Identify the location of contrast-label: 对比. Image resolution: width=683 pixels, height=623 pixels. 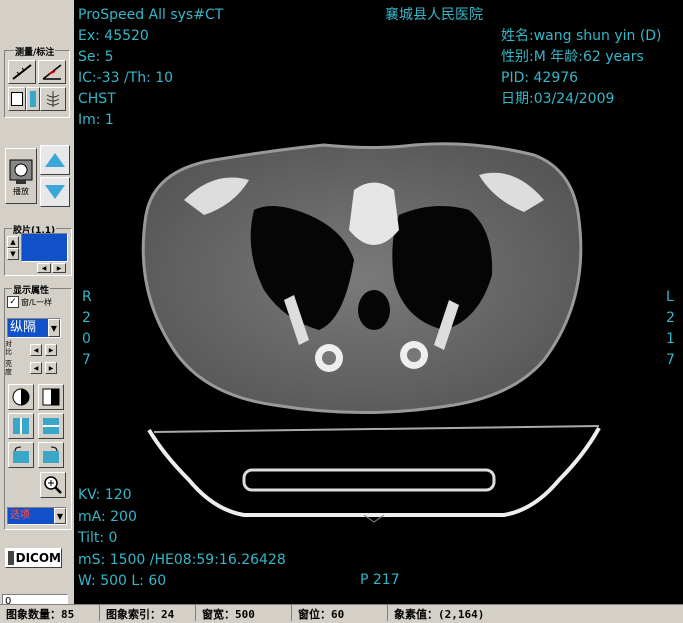
(8, 348).